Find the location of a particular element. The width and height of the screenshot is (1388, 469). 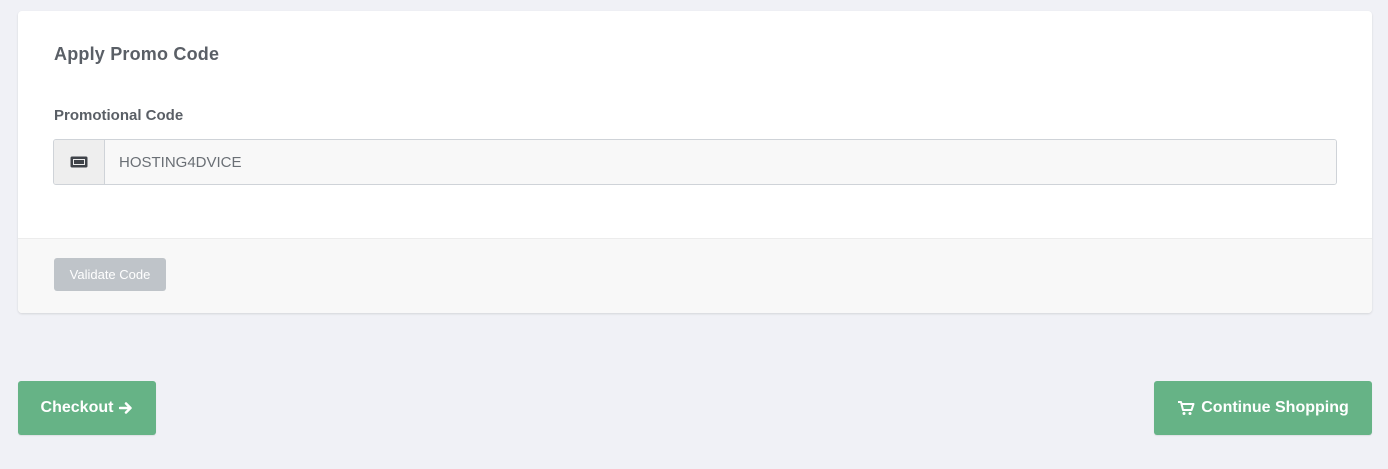

validate-code-button: Validate Code is located at coordinates (110, 274).